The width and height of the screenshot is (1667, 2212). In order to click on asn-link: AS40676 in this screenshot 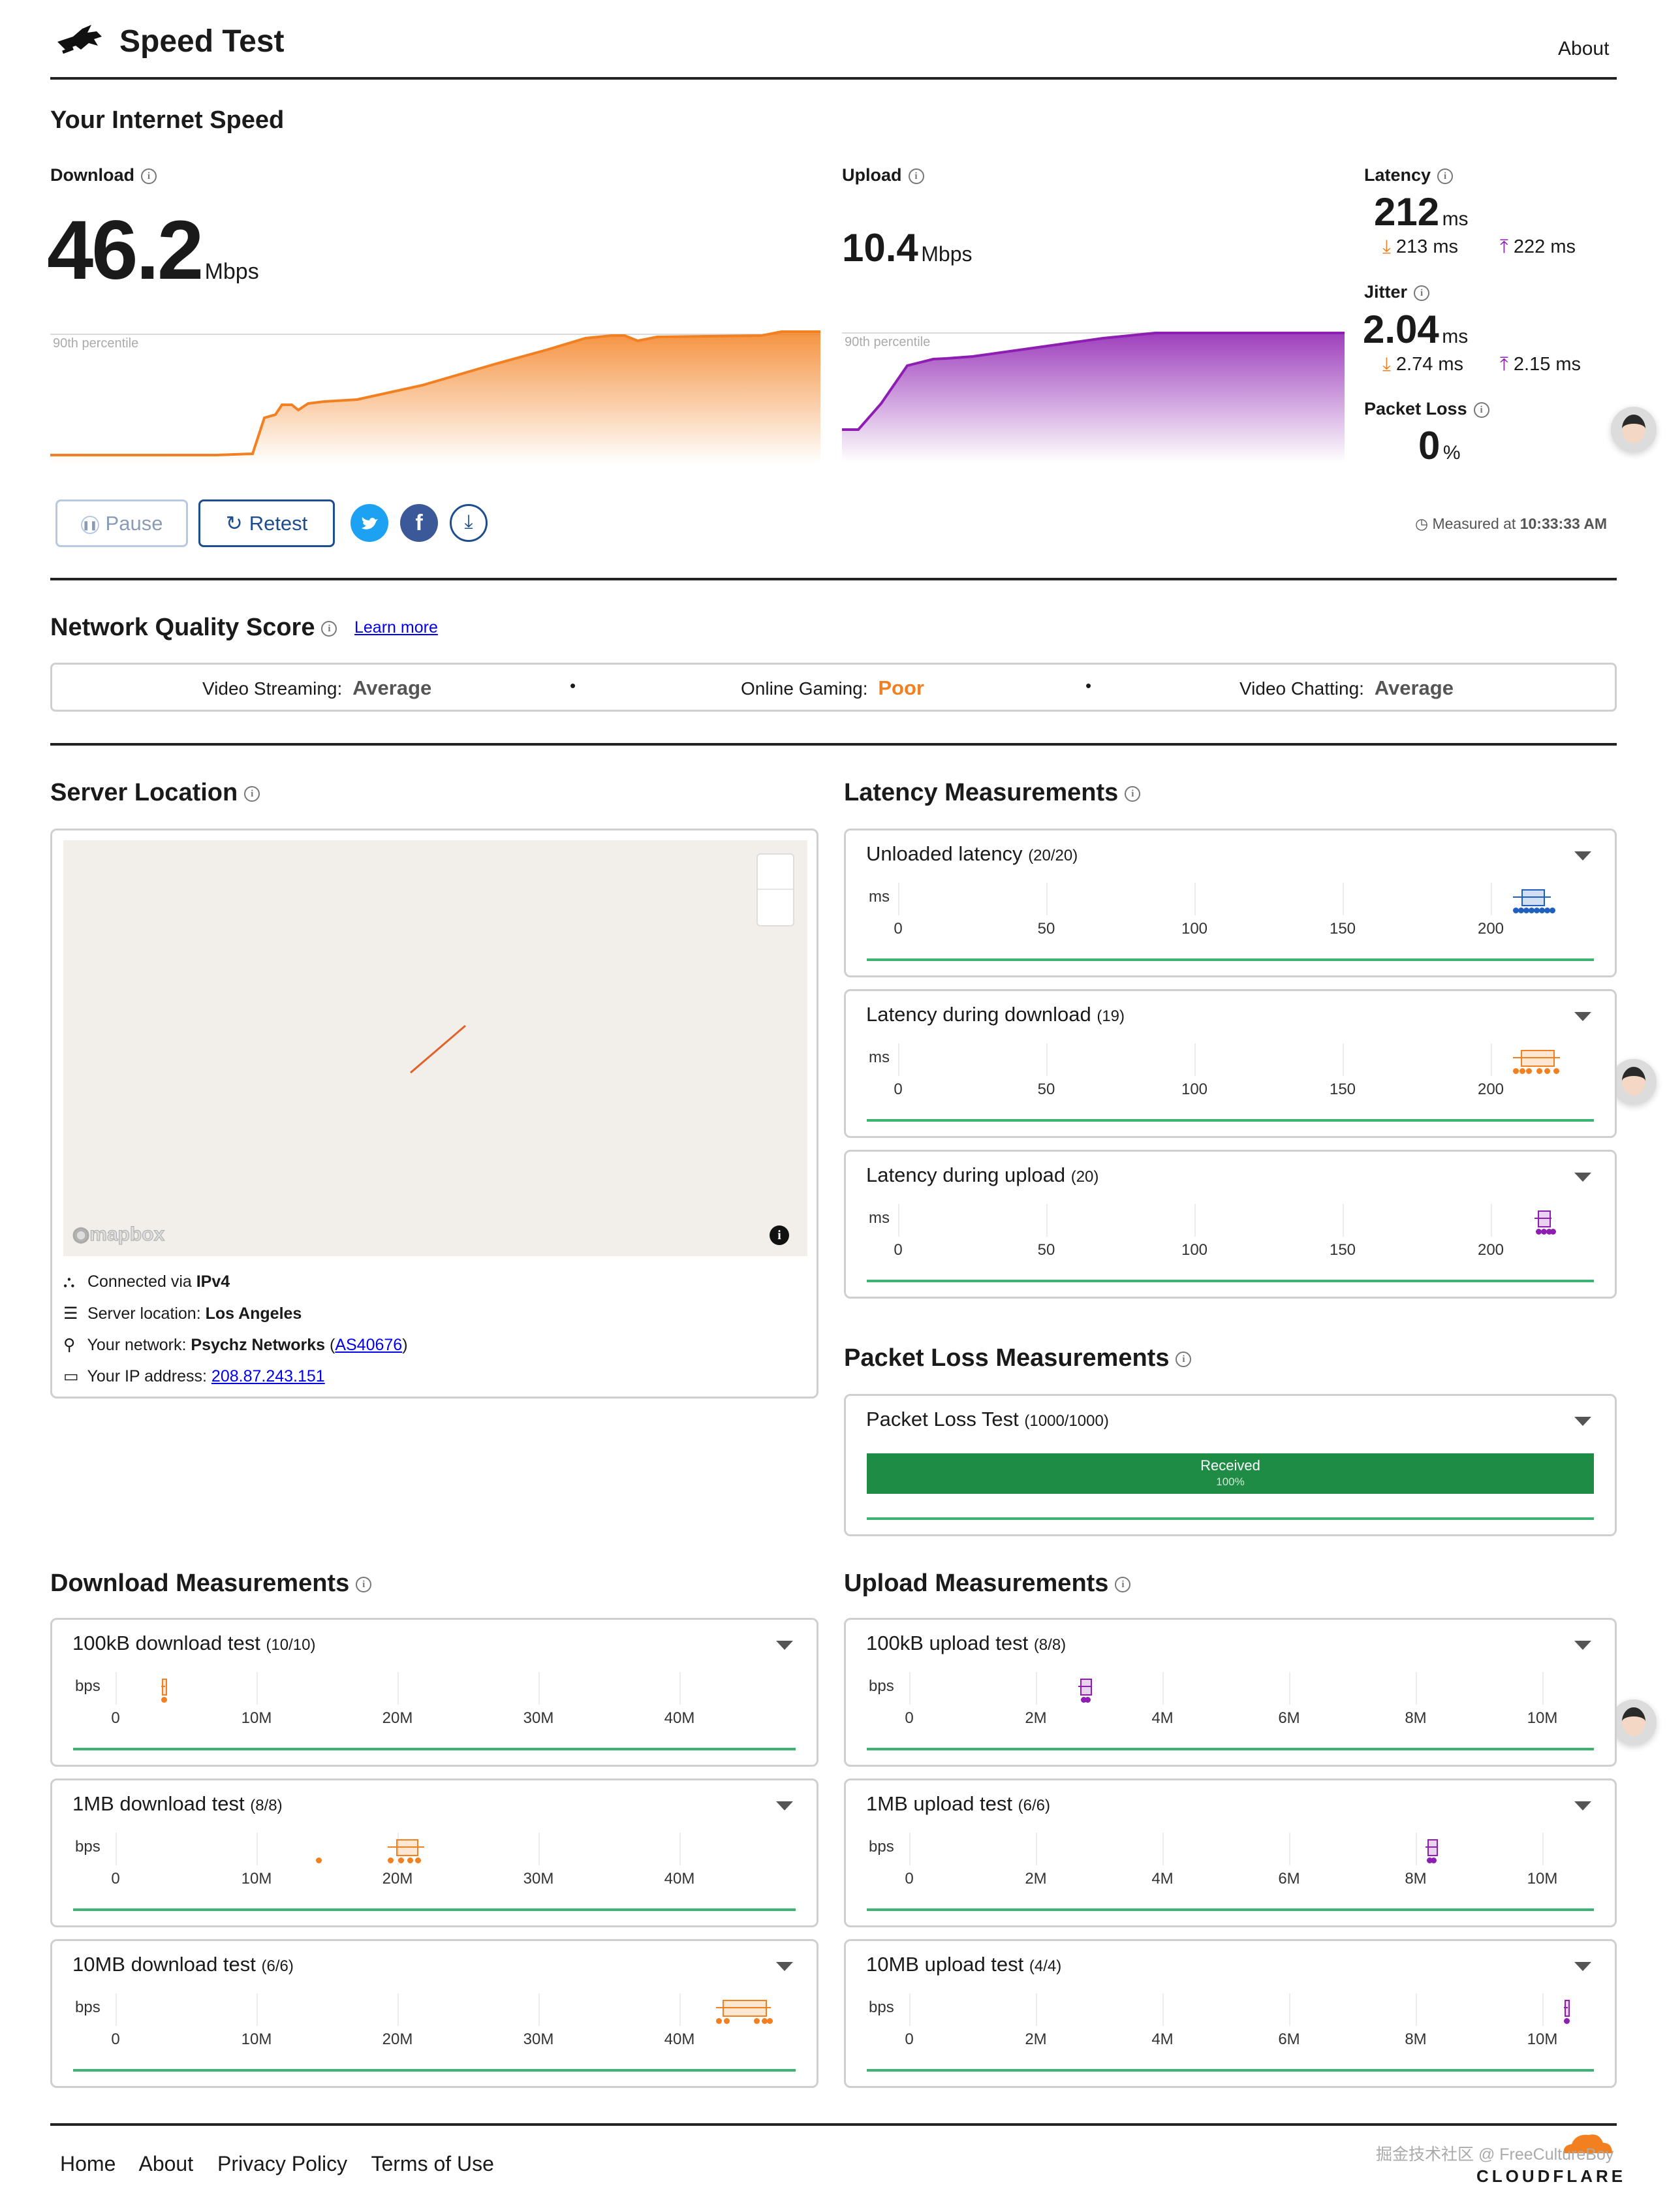, I will do `click(368, 1345)`.